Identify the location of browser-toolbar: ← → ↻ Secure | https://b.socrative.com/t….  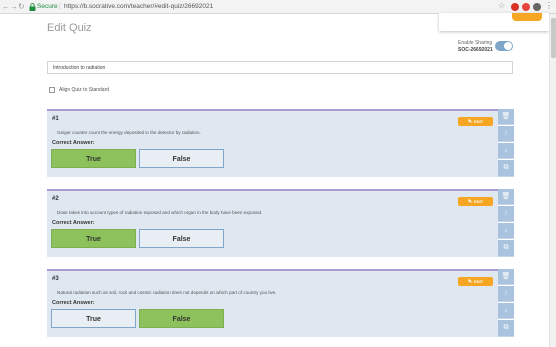
(278, 7).